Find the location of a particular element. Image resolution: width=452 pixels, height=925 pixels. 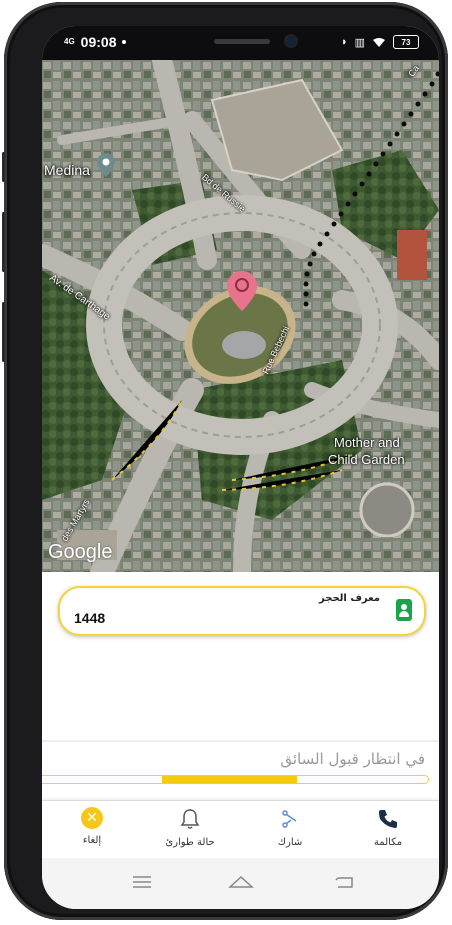

google-attribution: Google is located at coordinates (80, 552).